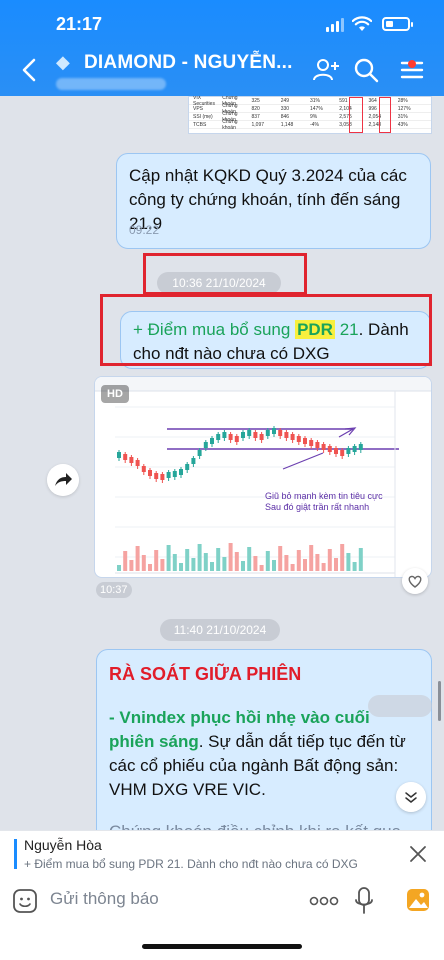 This screenshot has width=444, height=960. Describe the element at coordinates (63, 62) in the screenshot. I see `diamond-icon: ◆` at that location.